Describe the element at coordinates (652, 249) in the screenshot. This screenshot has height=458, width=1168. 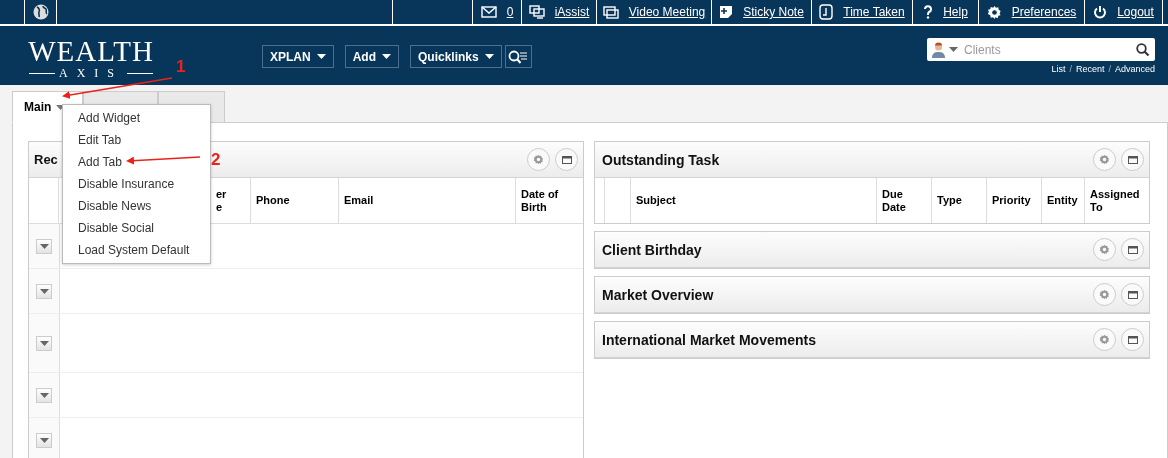
I see `widget-title: Client Birthday` at that location.